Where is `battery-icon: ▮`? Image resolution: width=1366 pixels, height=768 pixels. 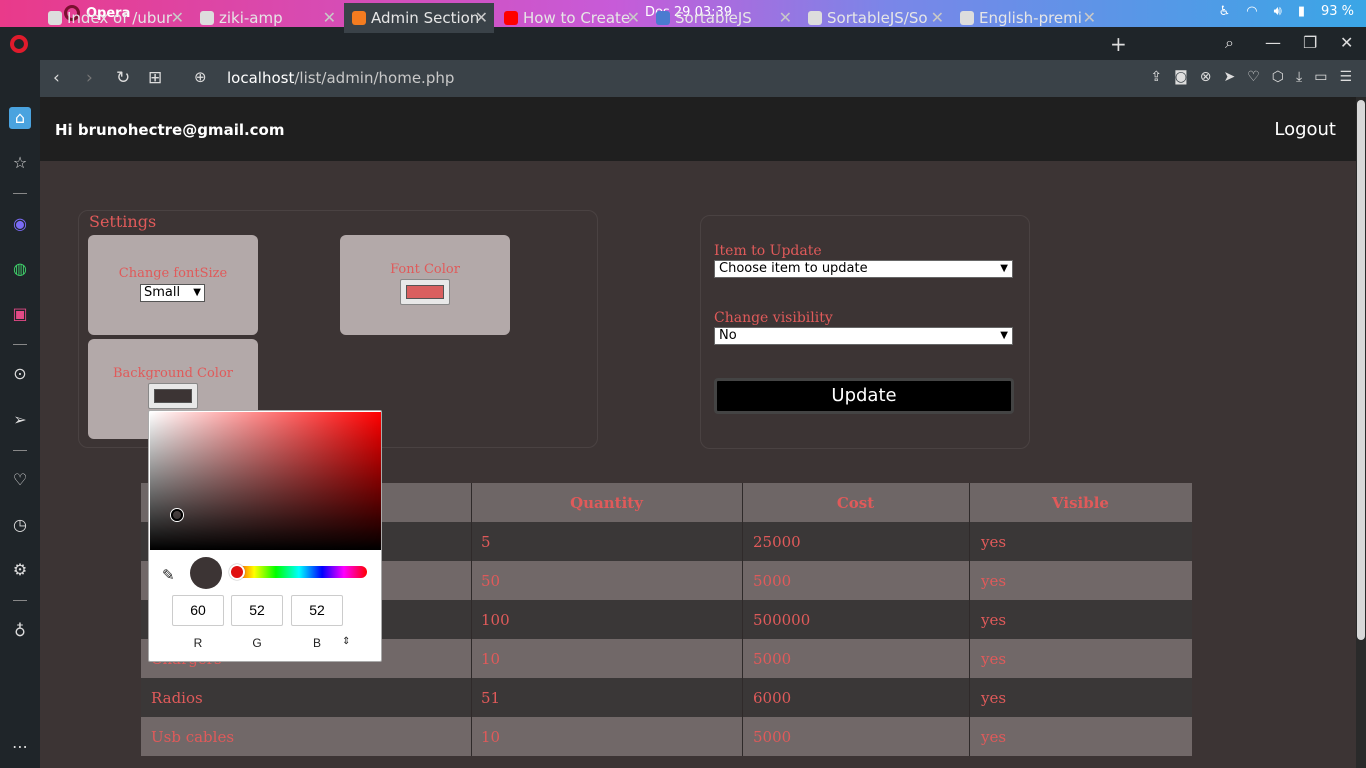
battery-icon: ▮ is located at coordinates (1301, 11).